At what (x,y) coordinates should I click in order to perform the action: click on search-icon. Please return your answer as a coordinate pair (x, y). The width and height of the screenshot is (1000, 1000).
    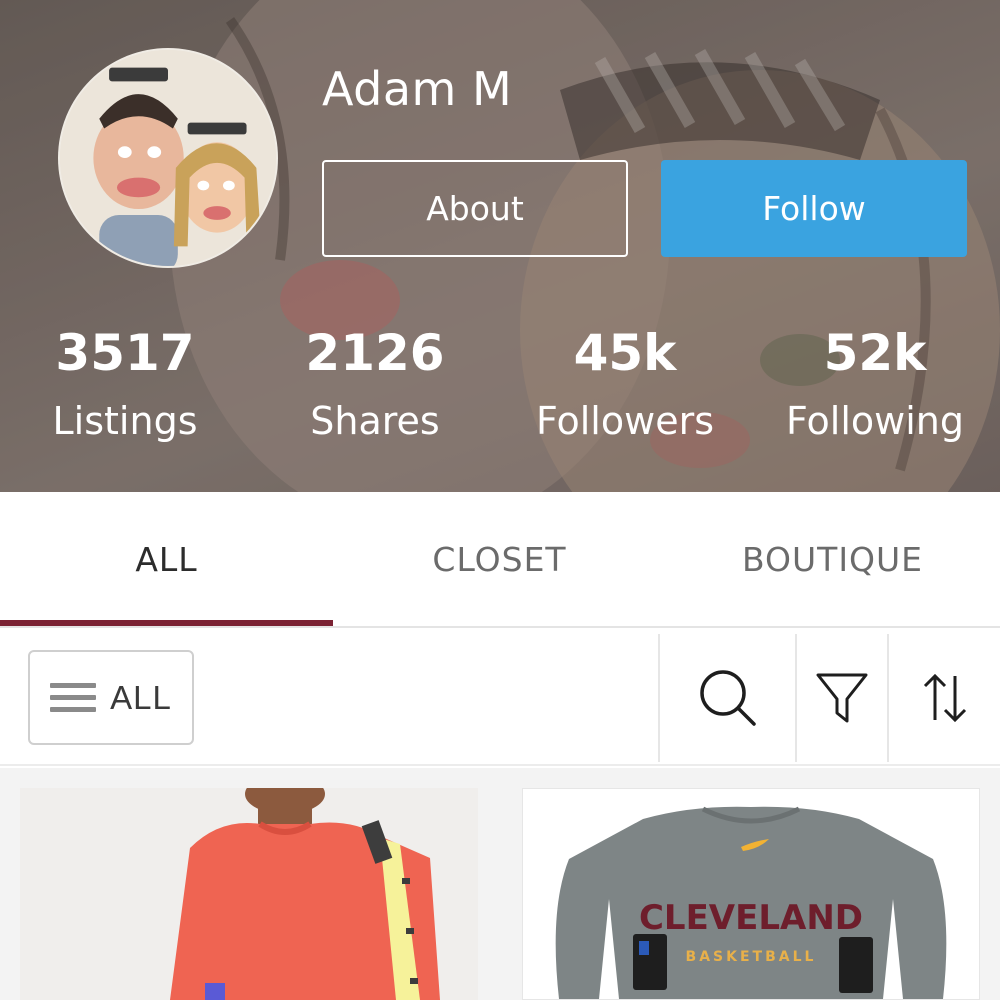
    Looking at the image, I should click on (727, 698).